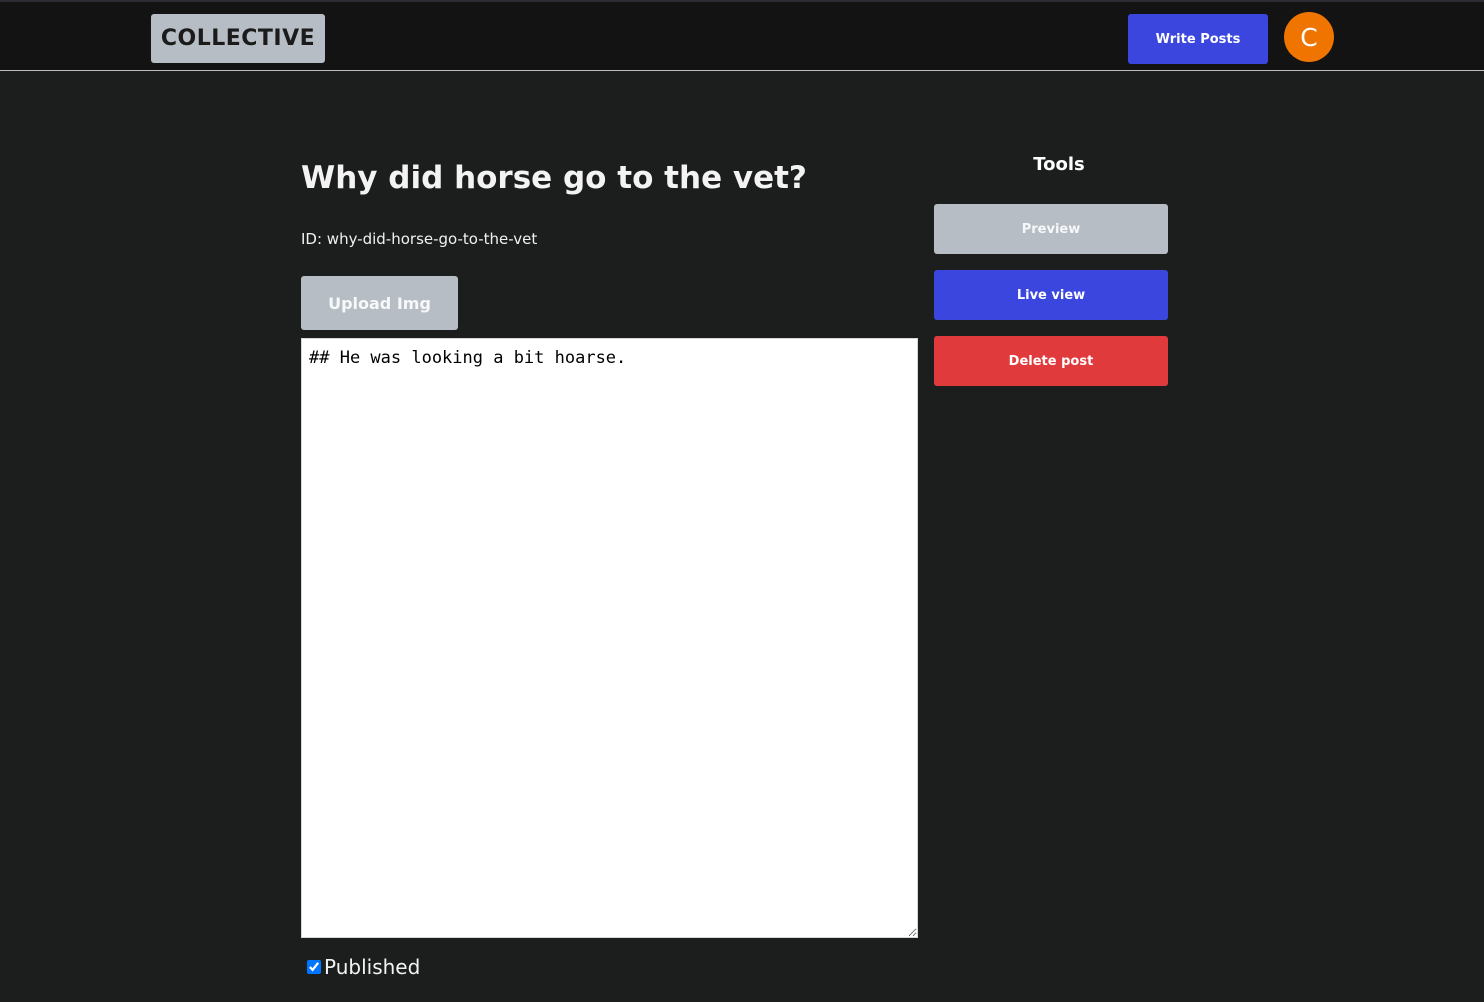  I want to click on live-view-button: Live view, so click(1051, 295).